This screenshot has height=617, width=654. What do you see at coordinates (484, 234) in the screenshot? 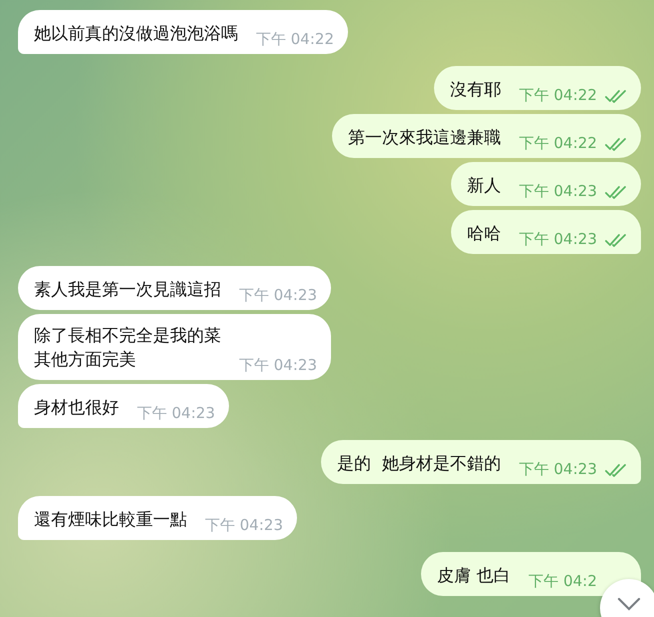
I see `message-text: 哈哈` at bounding box center [484, 234].